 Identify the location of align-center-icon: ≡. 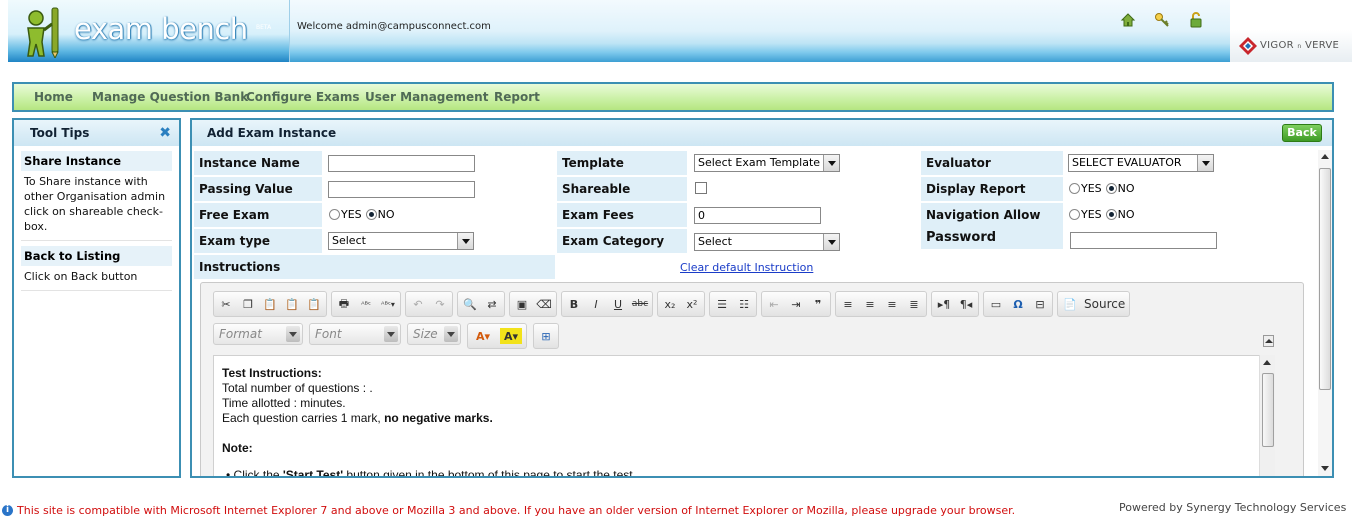
(870, 304).